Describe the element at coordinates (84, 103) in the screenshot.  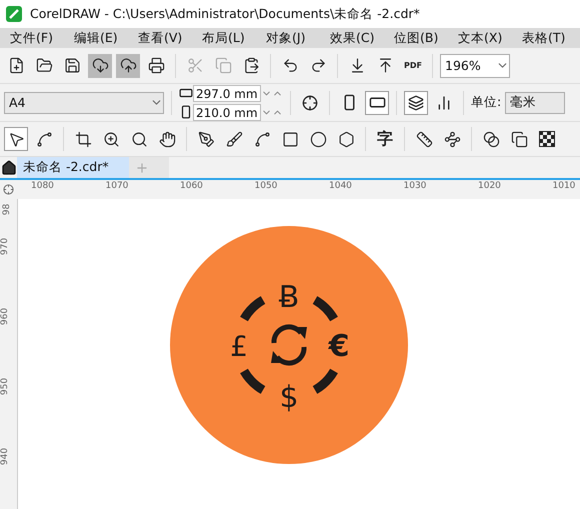
I see `page-size-dropdown: A4` at that location.